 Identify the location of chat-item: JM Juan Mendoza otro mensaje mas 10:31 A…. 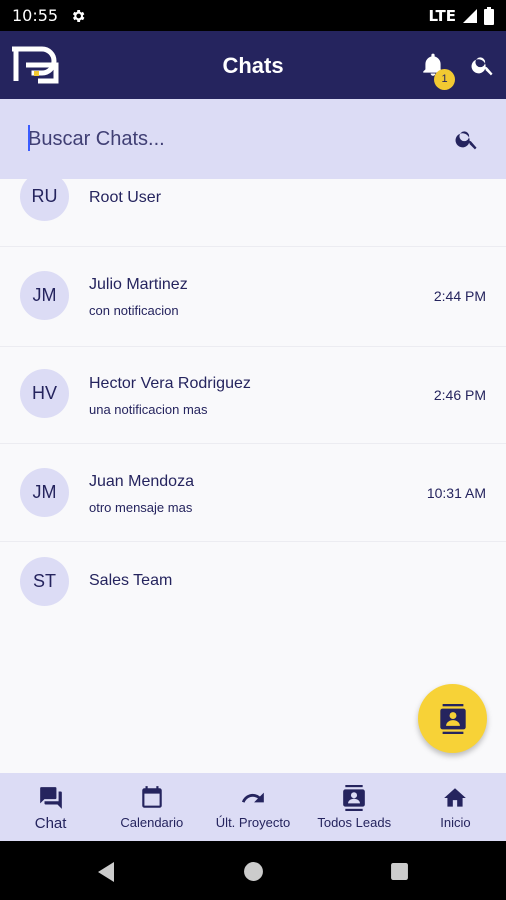
(253, 493).